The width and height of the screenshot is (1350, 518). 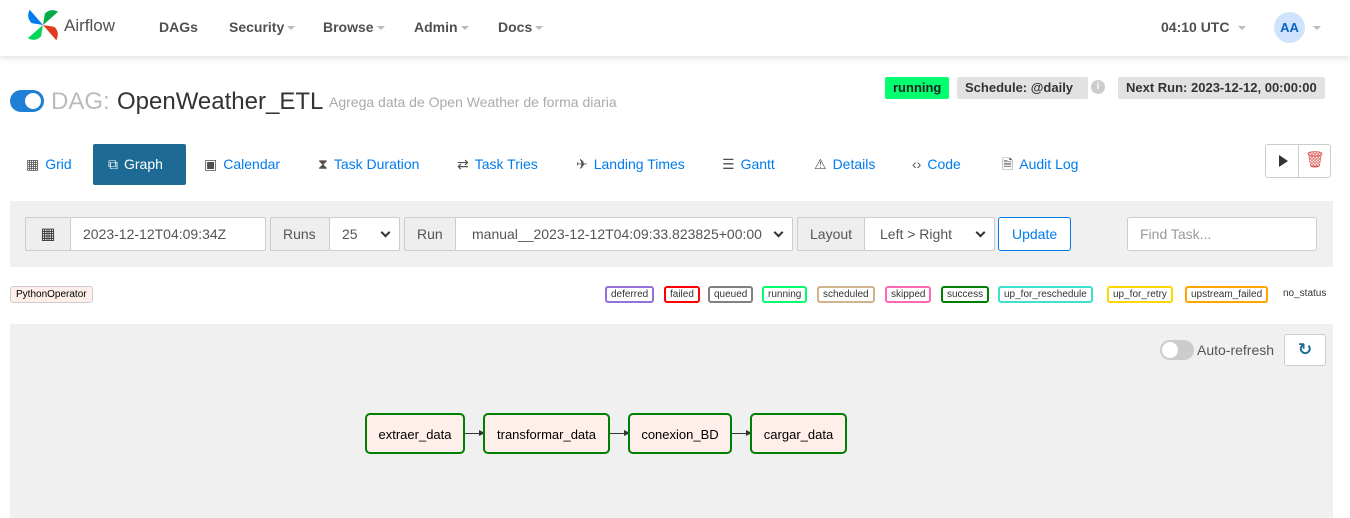 I want to click on runs-label: Runs, so click(x=300, y=234).